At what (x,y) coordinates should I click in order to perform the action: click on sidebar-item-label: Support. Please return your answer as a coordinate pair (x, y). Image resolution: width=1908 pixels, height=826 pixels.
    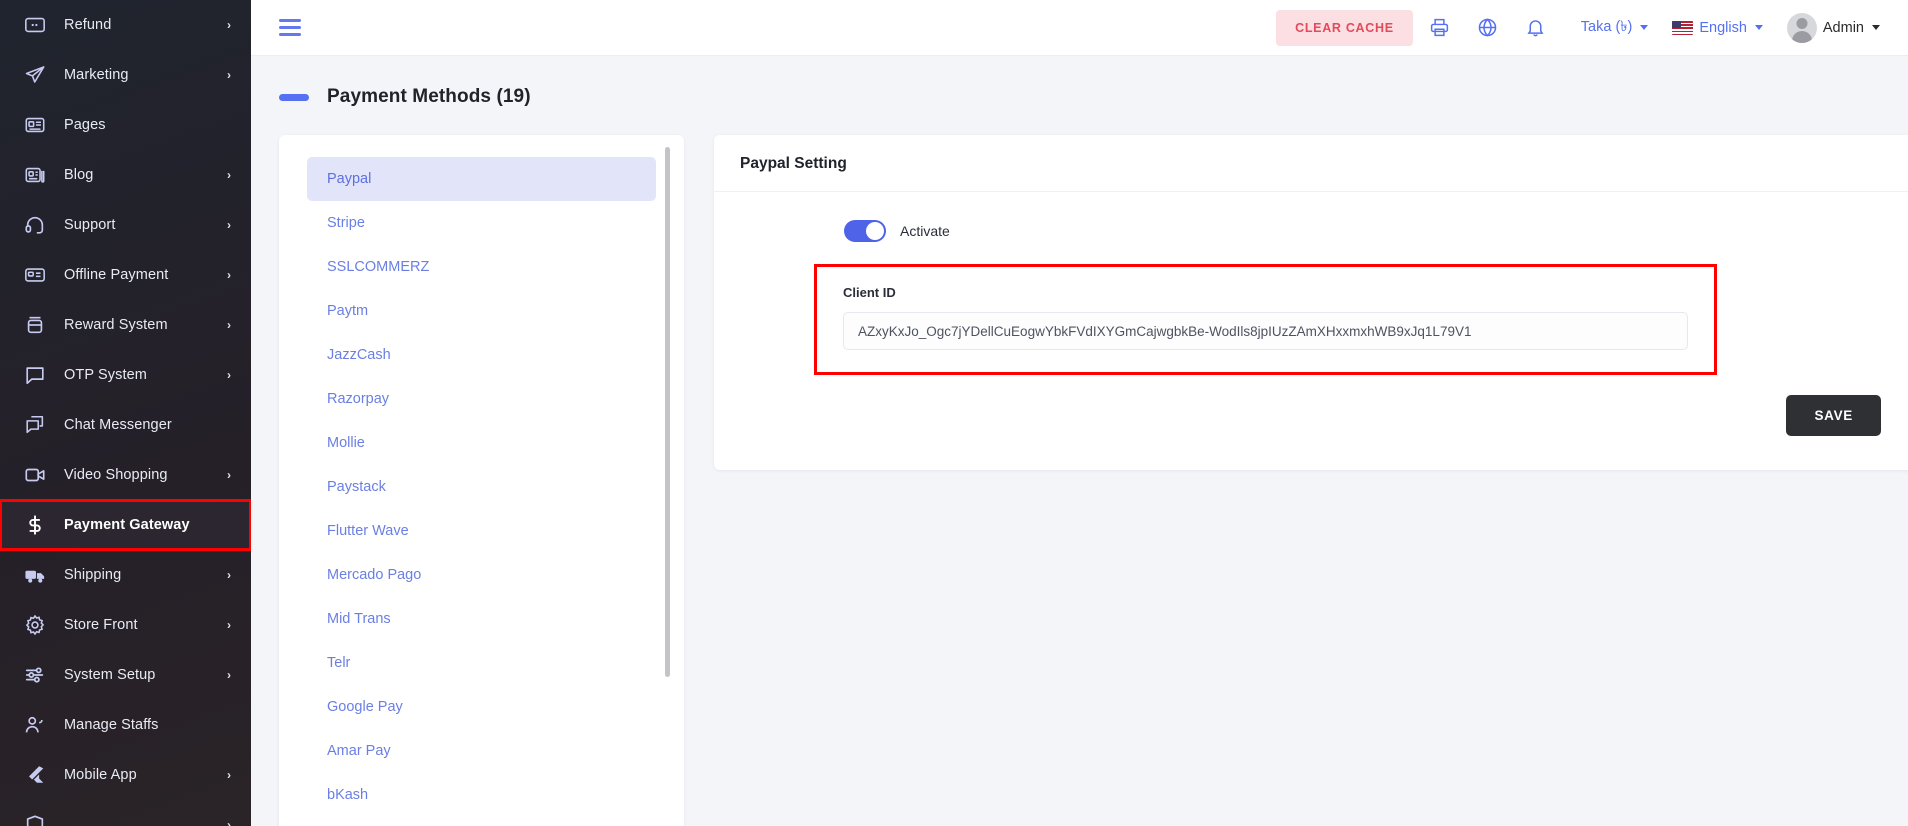
    Looking at the image, I should click on (90, 225).